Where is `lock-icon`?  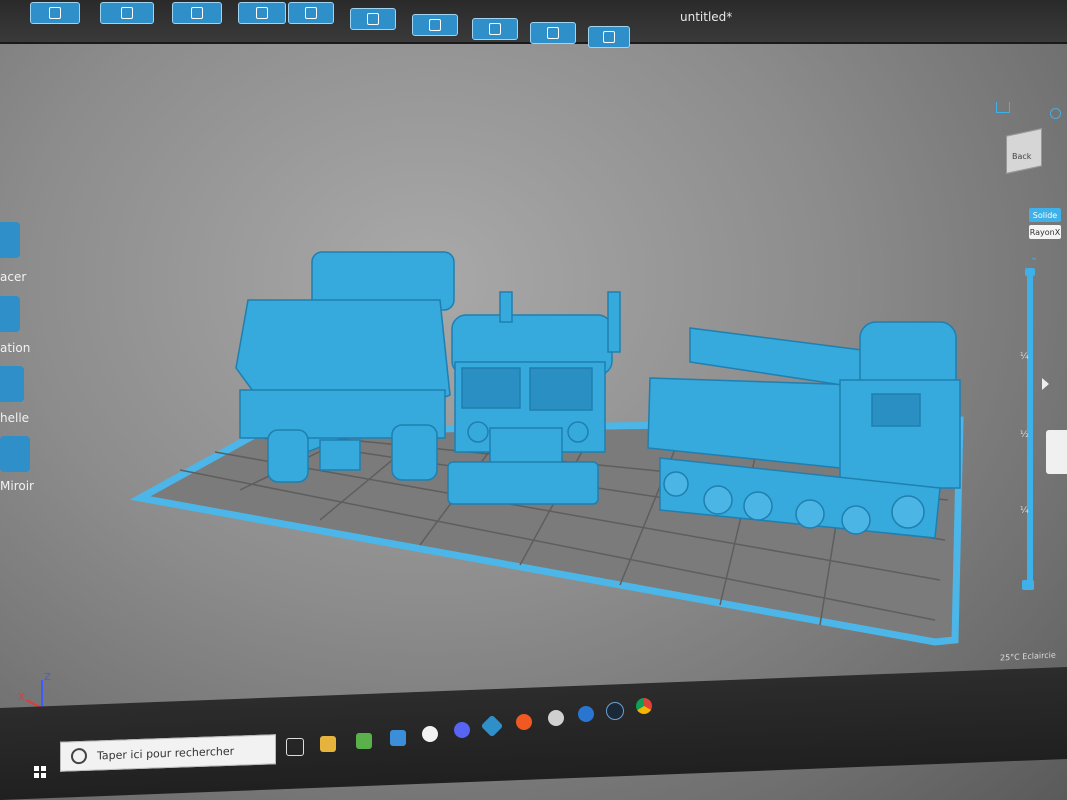
lock-icon is located at coordinates (609, 37).